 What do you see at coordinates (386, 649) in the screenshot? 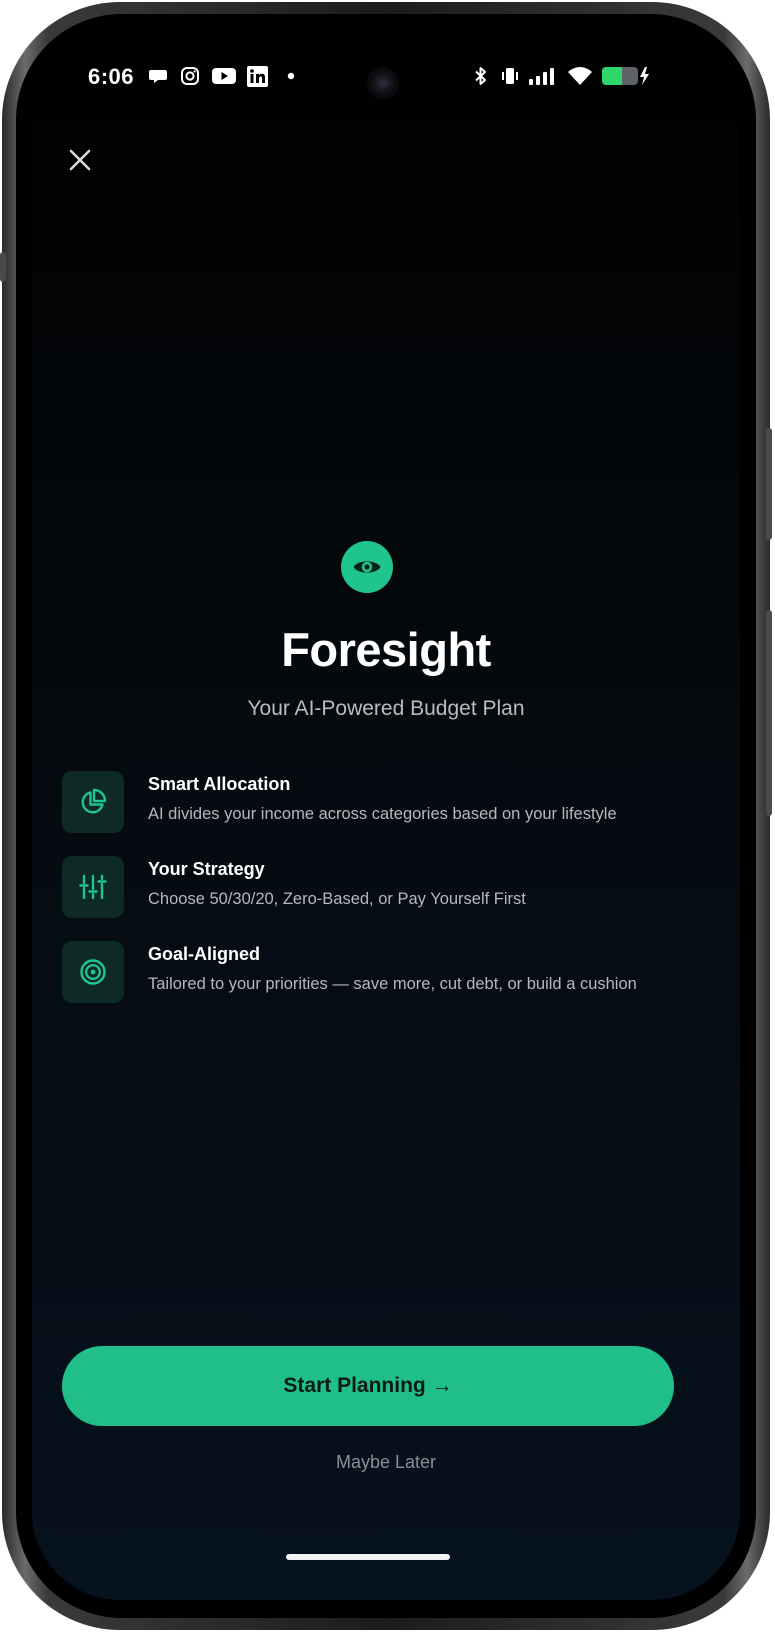
I see `app-title: Foresight` at bounding box center [386, 649].